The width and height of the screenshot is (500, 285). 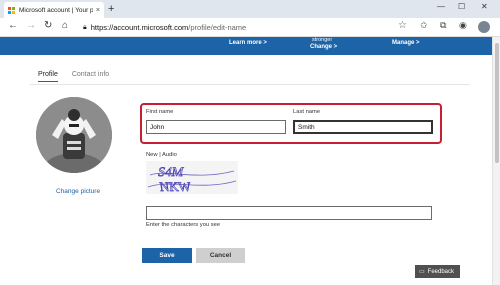 What do you see at coordinates (139, 27) in the screenshot?
I see `url-host: https://account.microsoft.com` at bounding box center [139, 27].